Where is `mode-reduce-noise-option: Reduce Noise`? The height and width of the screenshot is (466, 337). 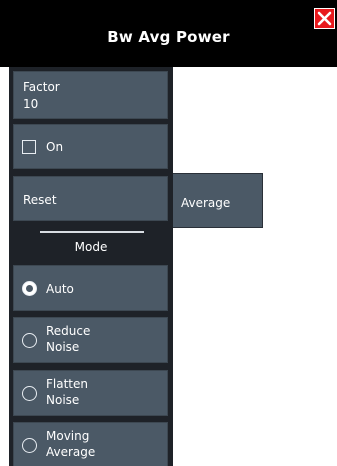
mode-reduce-noise-option: Reduce Noise is located at coordinates (90, 340).